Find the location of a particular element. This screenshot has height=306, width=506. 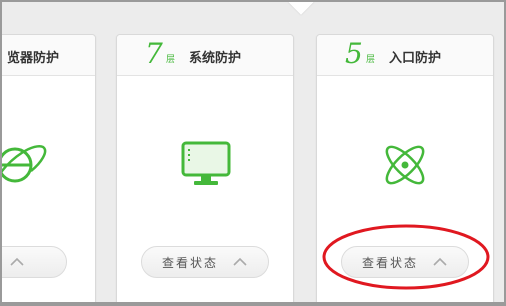

card-title: 入口防护 is located at coordinates (415, 58).